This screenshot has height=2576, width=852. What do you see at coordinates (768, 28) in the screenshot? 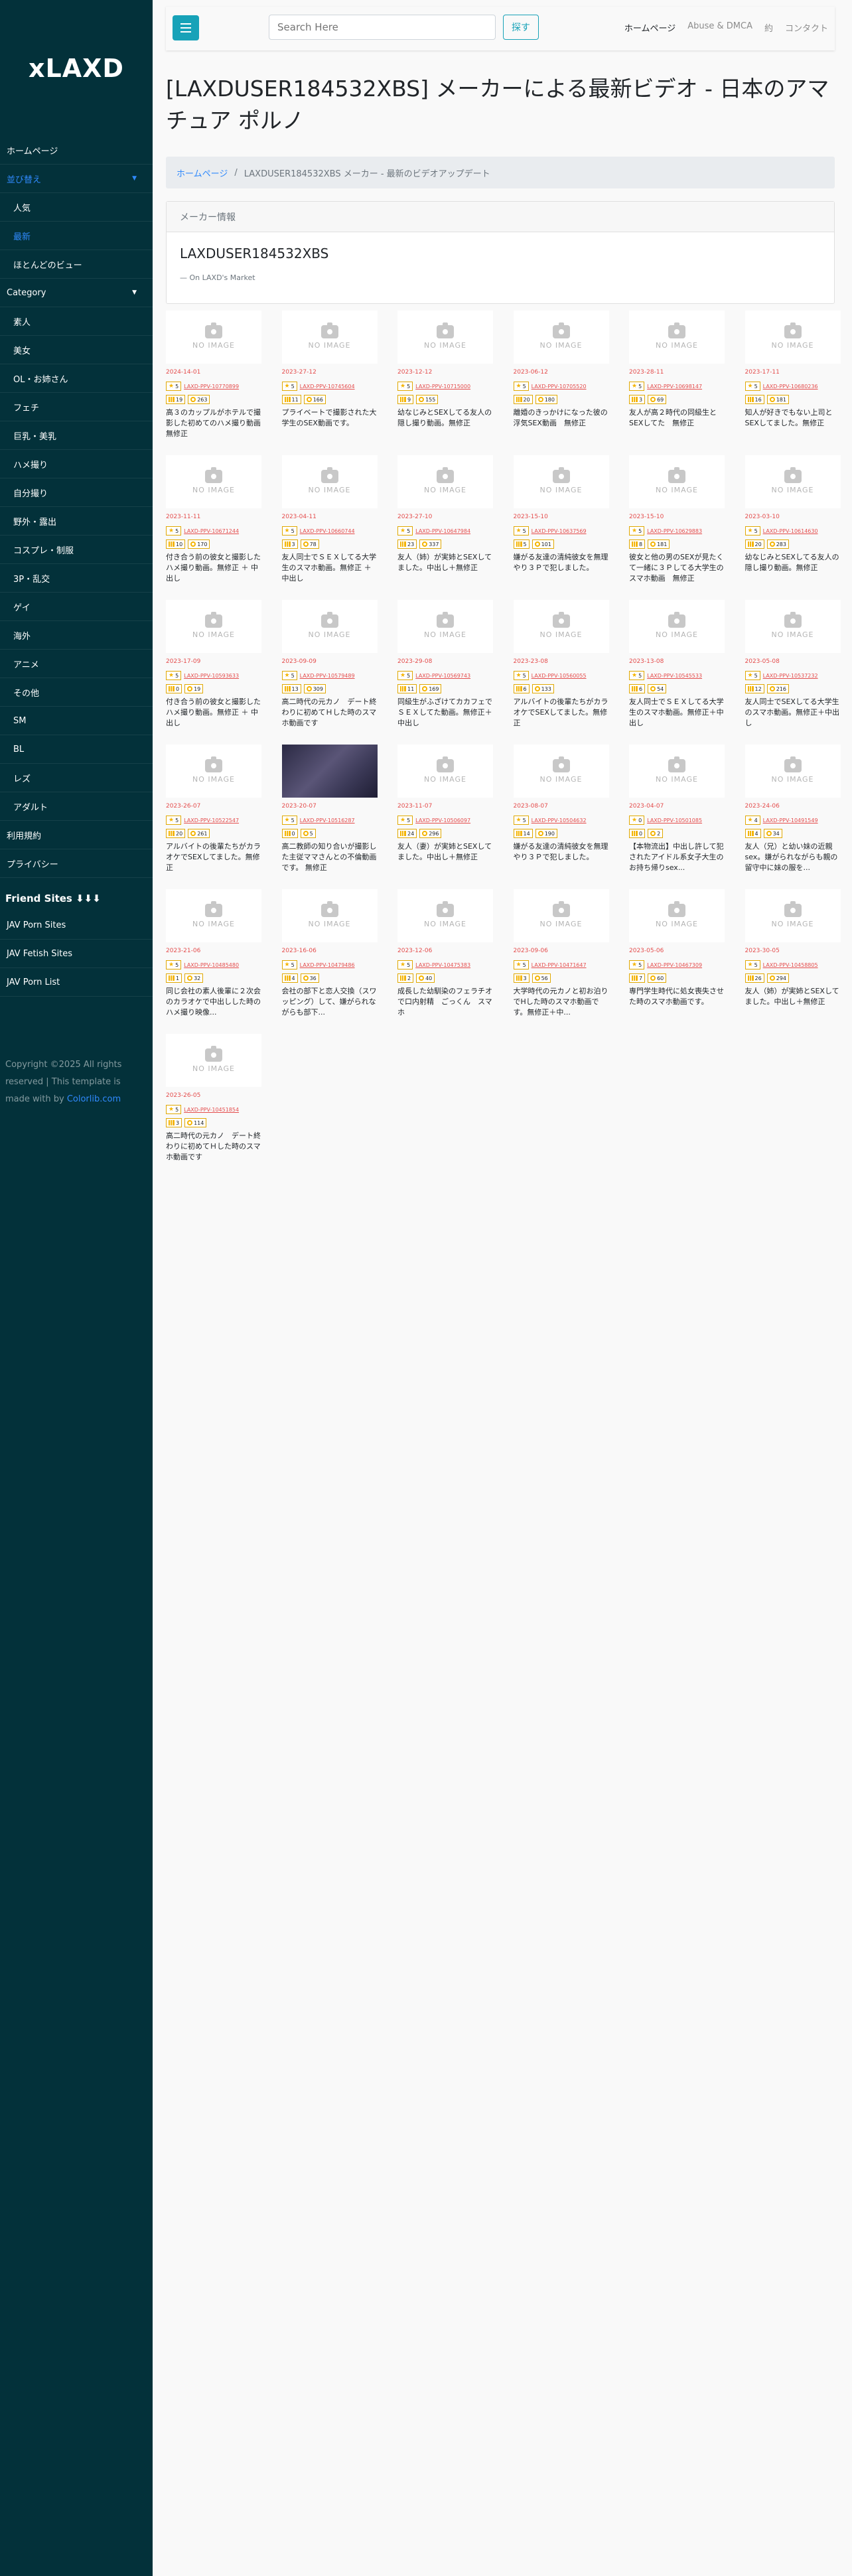
I see `top-nav-link: 約` at bounding box center [768, 28].